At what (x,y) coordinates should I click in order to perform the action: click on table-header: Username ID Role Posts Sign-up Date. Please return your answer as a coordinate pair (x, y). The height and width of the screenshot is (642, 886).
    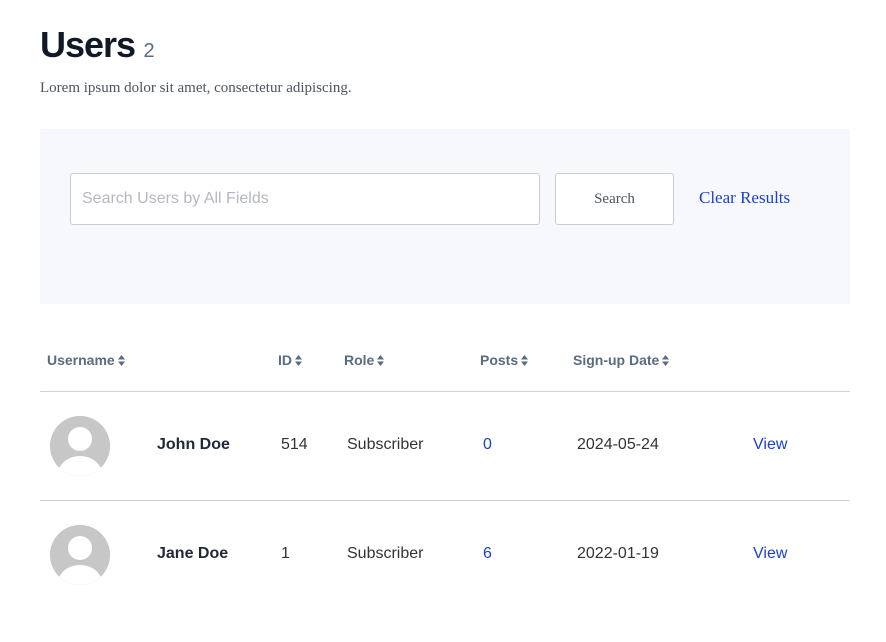
    Looking at the image, I should click on (445, 361).